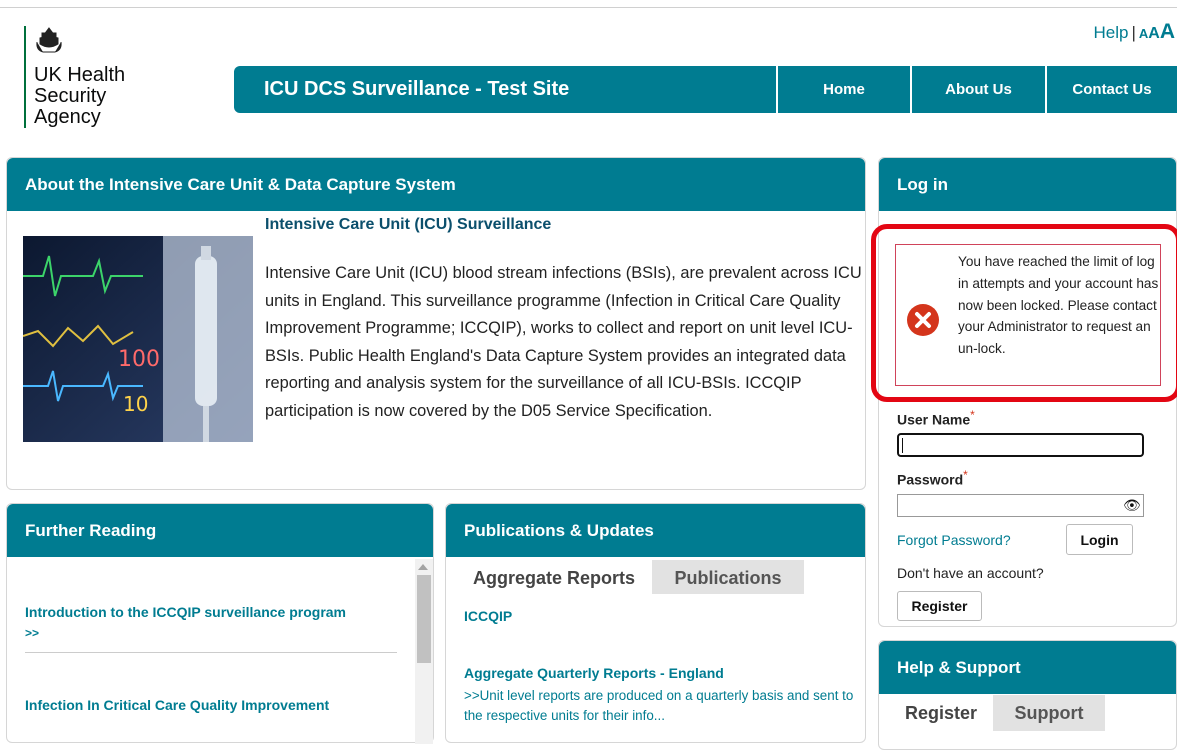 The height and width of the screenshot is (750, 1177). What do you see at coordinates (970, 573) in the screenshot?
I see `no-account-text: Don't have an account?` at bounding box center [970, 573].